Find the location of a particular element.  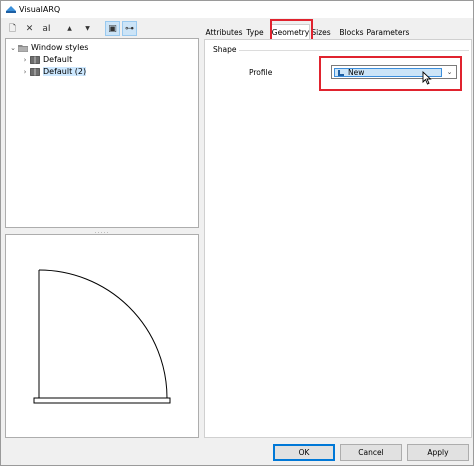

move-up-button: ▲ is located at coordinates (69, 28).